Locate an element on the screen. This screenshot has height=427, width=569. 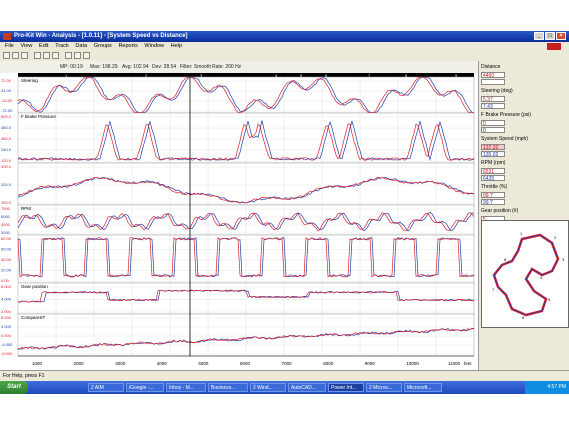
stat-mp: MP: 00:19 is located at coordinates (71, 67).